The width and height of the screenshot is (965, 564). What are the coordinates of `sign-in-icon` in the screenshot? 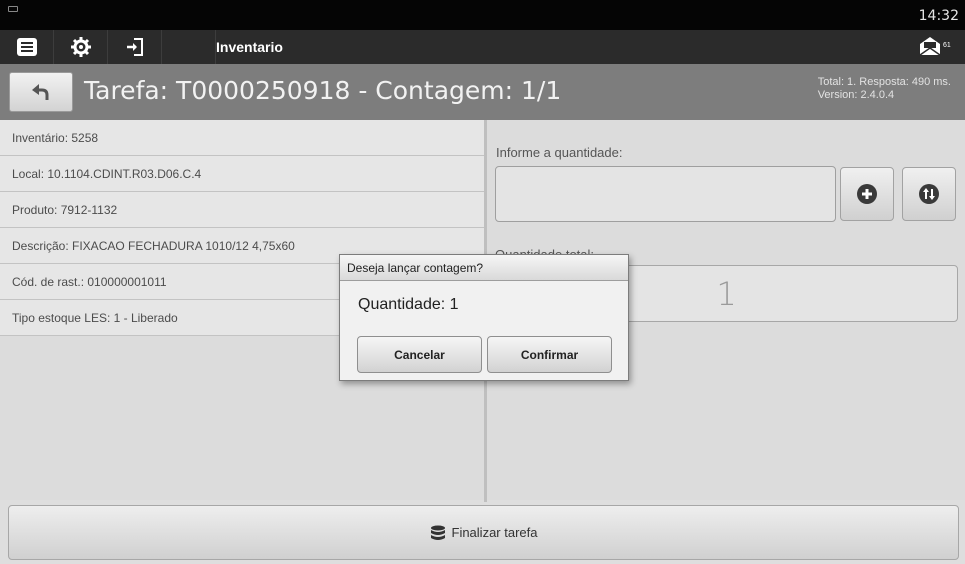 It's located at (134, 47).